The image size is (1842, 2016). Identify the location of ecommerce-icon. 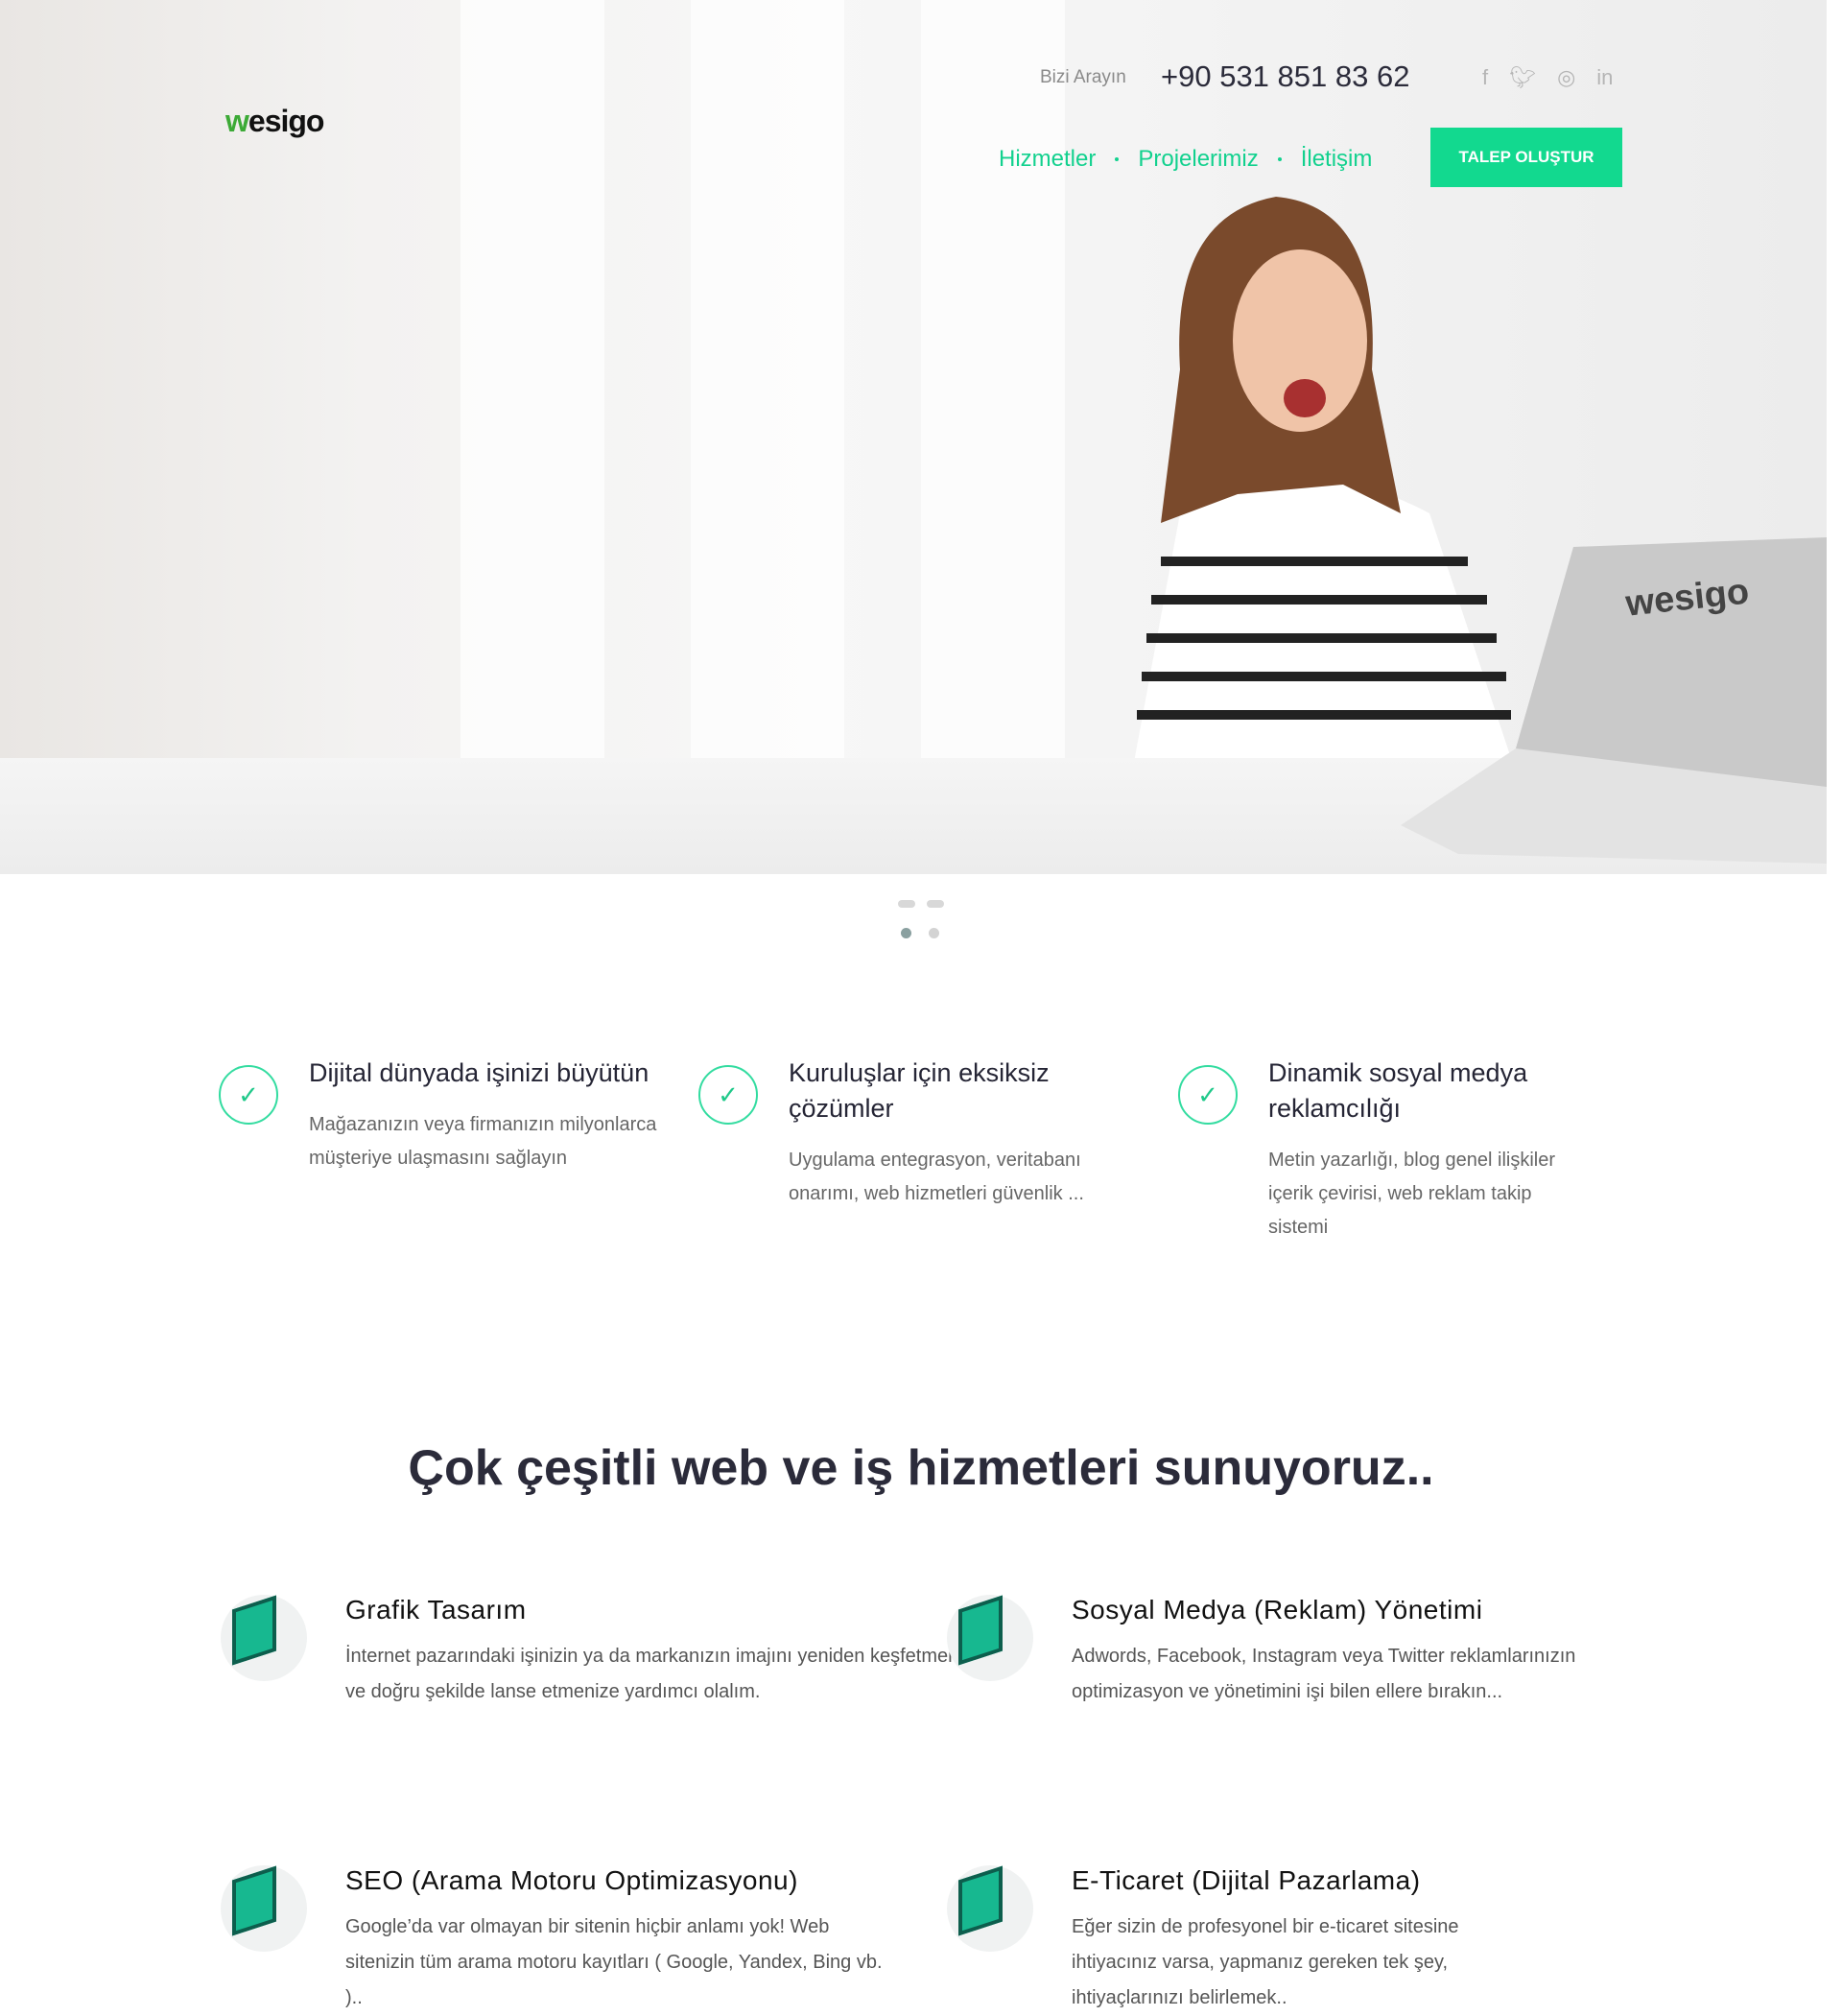
(990, 1908).